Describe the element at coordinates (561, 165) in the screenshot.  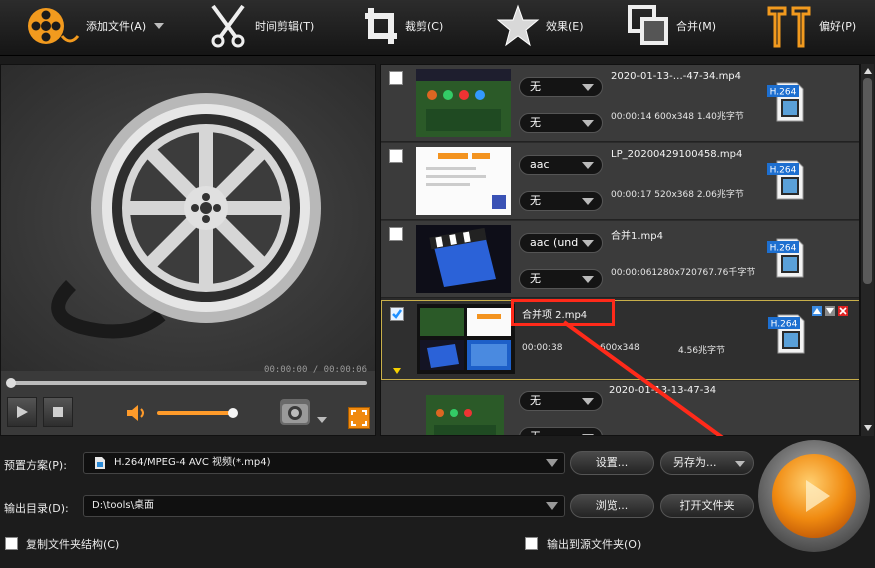
I see `audio-track-select: aac` at that location.